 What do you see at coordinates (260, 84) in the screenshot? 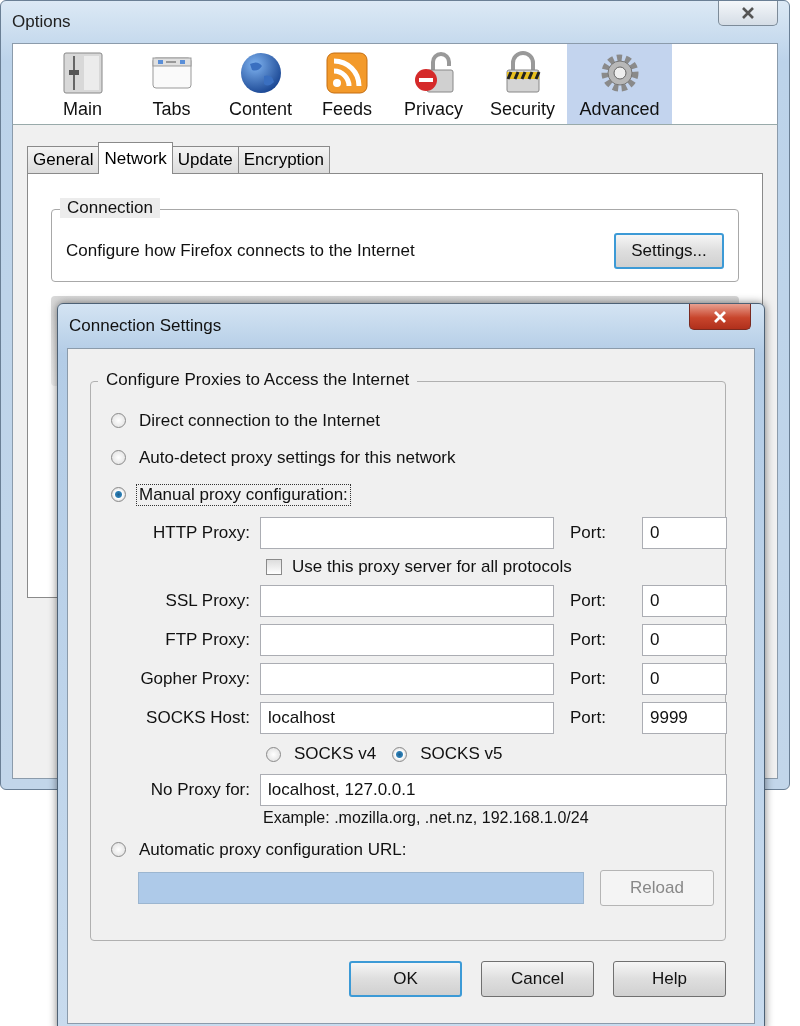
I see `category-tab: Content` at bounding box center [260, 84].